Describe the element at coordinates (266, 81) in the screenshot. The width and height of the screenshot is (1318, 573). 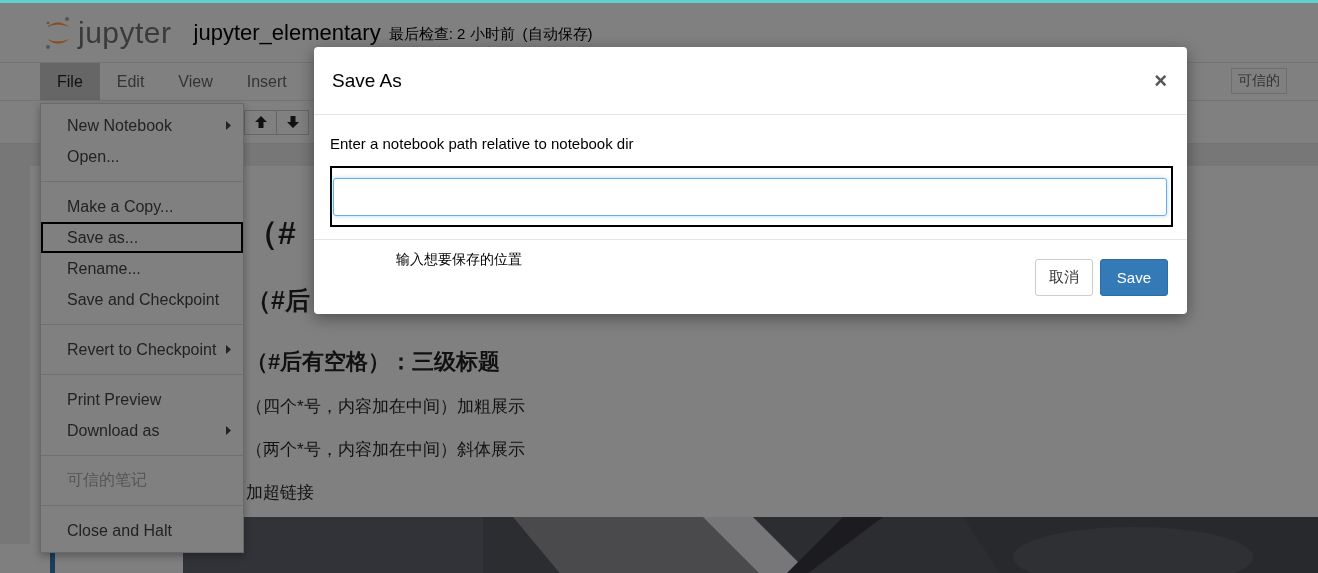
I see `menu-item: Insert` at that location.